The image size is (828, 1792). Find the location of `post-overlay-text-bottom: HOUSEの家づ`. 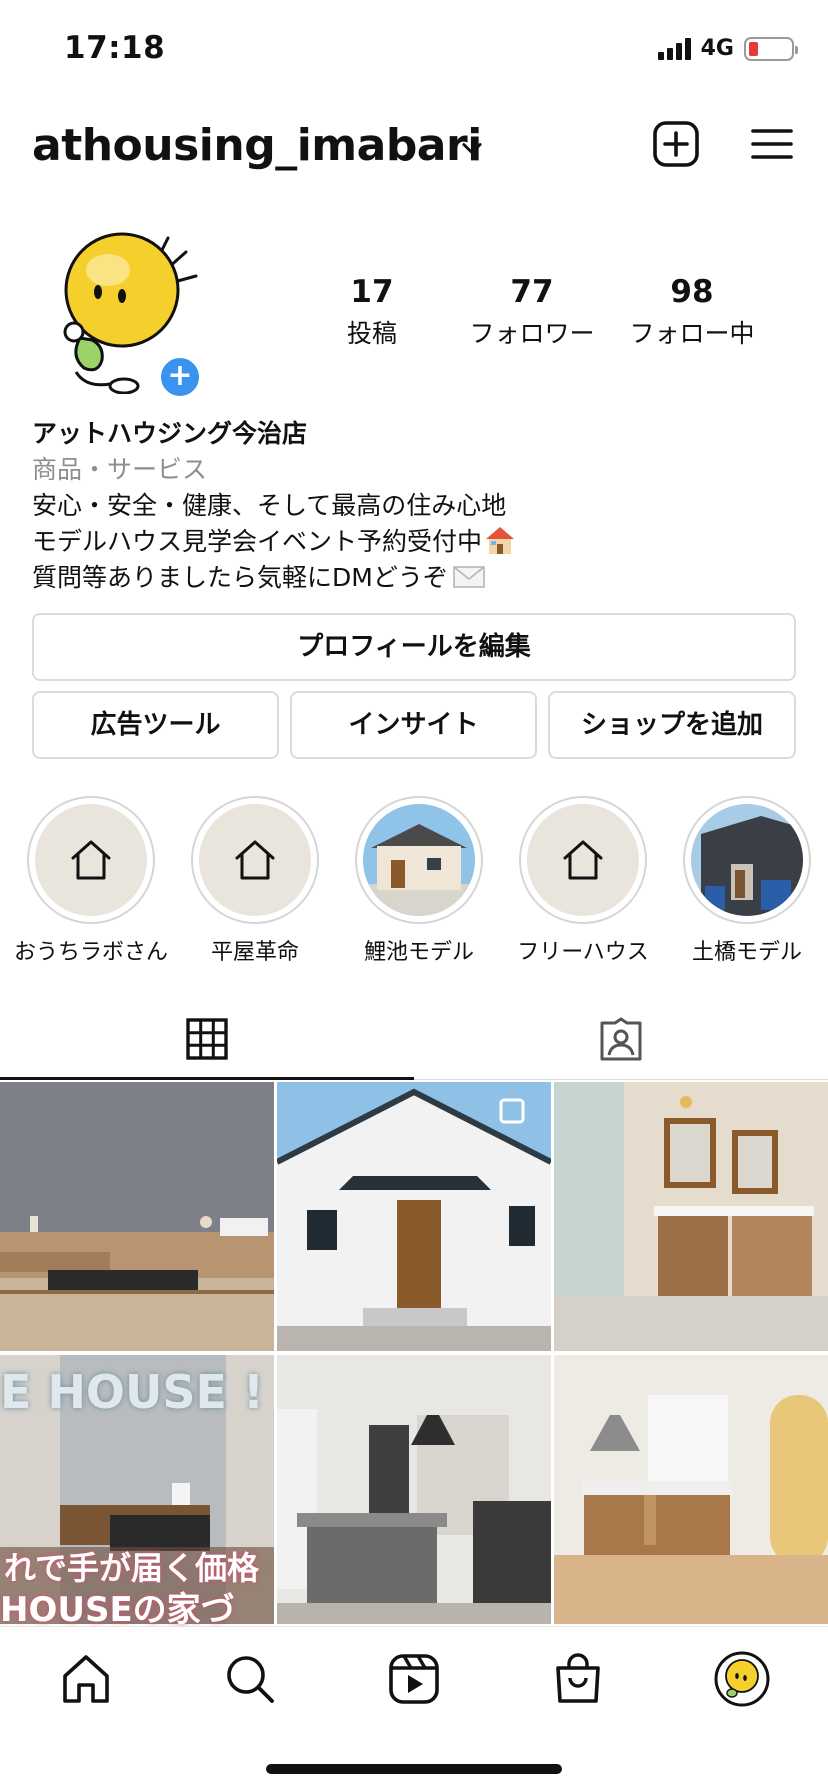

post-overlay-text-bottom: HOUSEの家づ is located at coordinates (117, 1610).